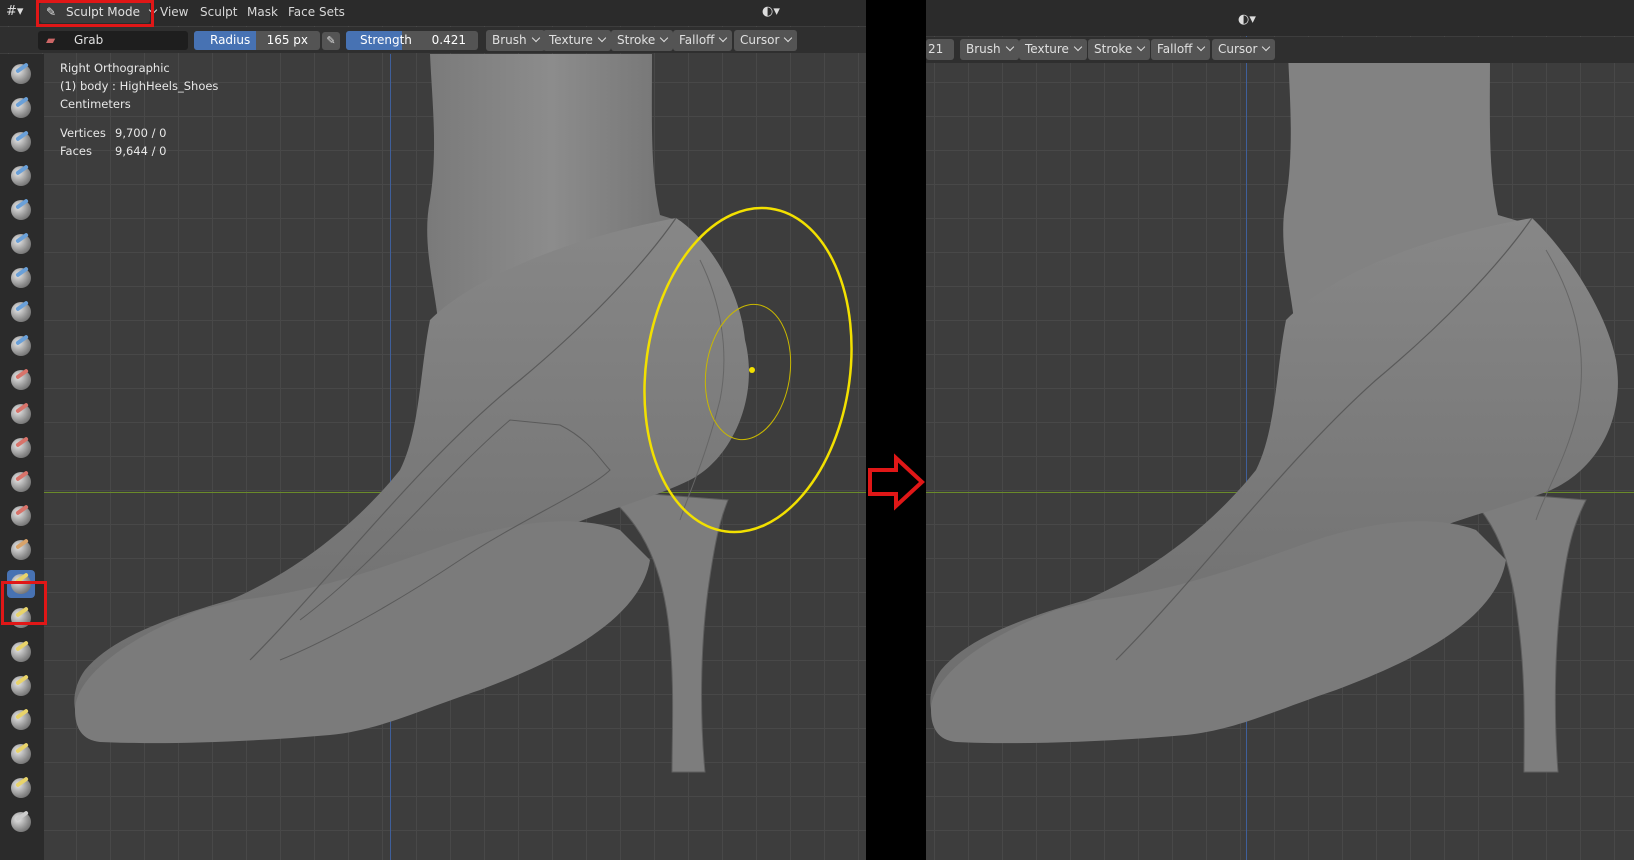 This screenshot has width=1634, height=860. I want to click on tool-multiplane-scrape-brush, so click(21, 516).